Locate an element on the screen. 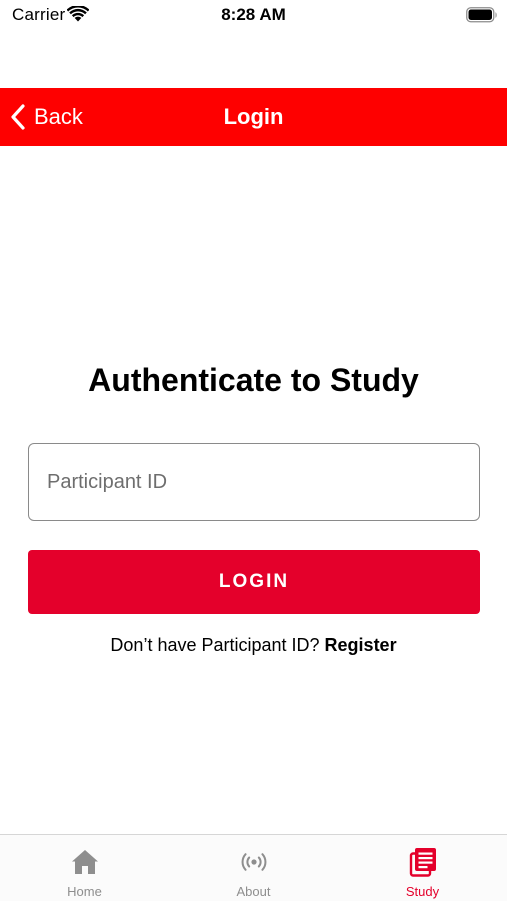 This screenshot has width=507, height=901. status-time: 8:28 AM is located at coordinates (253, 14).